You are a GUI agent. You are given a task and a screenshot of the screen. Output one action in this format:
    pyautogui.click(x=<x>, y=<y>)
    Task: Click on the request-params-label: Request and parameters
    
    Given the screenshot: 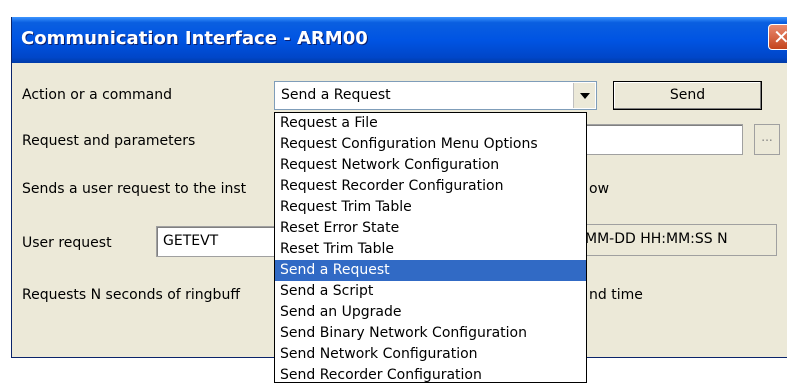 What is the action you would take?
    pyautogui.click(x=109, y=141)
    